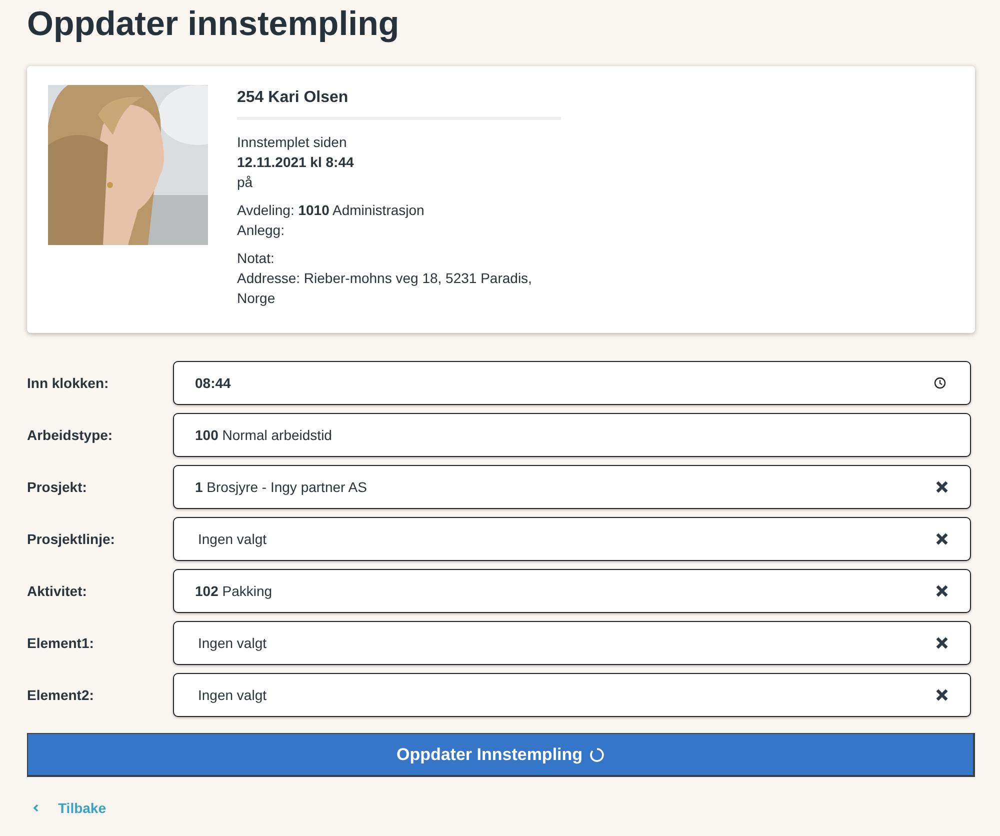 The width and height of the screenshot is (1000, 836). What do you see at coordinates (245, 182) in the screenshot?
I see `location-label: på` at bounding box center [245, 182].